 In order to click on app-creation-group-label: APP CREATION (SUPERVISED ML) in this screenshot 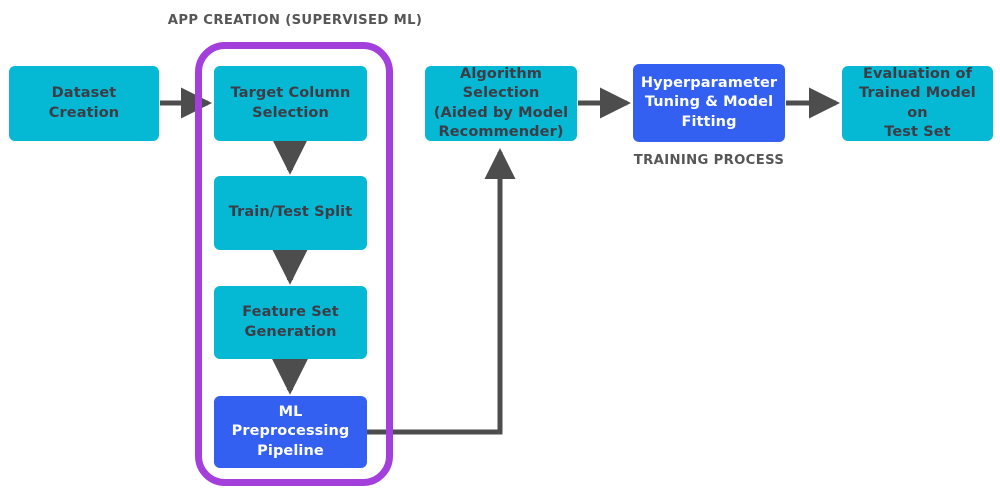, I will do `click(295, 20)`.